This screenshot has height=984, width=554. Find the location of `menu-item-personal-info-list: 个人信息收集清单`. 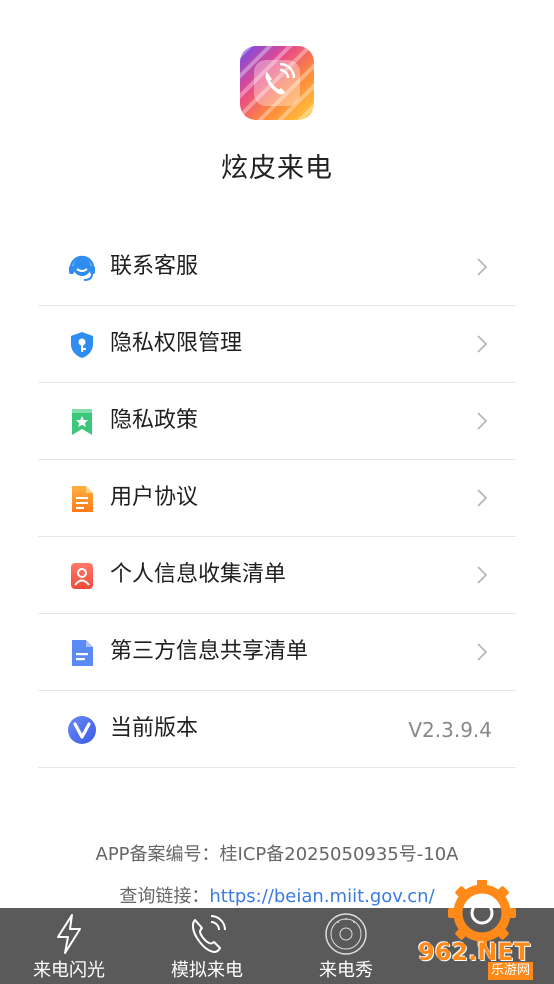

menu-item-personal-info-list: 个人信息收集清单 is located at coordinates (277, 575).